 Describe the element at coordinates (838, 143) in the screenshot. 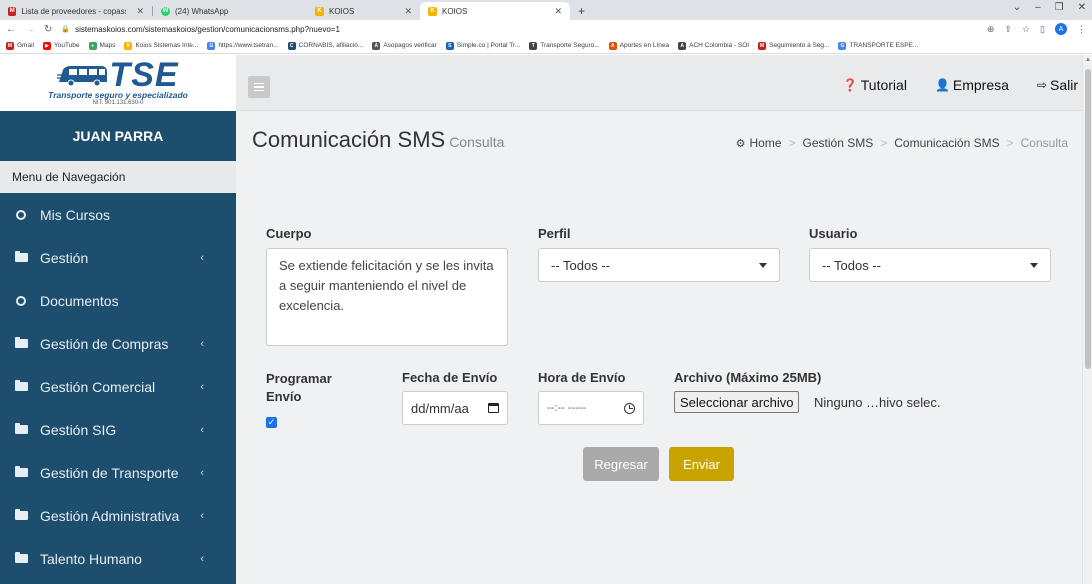

I see `breadcrumb-gestion-sms: Gestión SMS` at that location.